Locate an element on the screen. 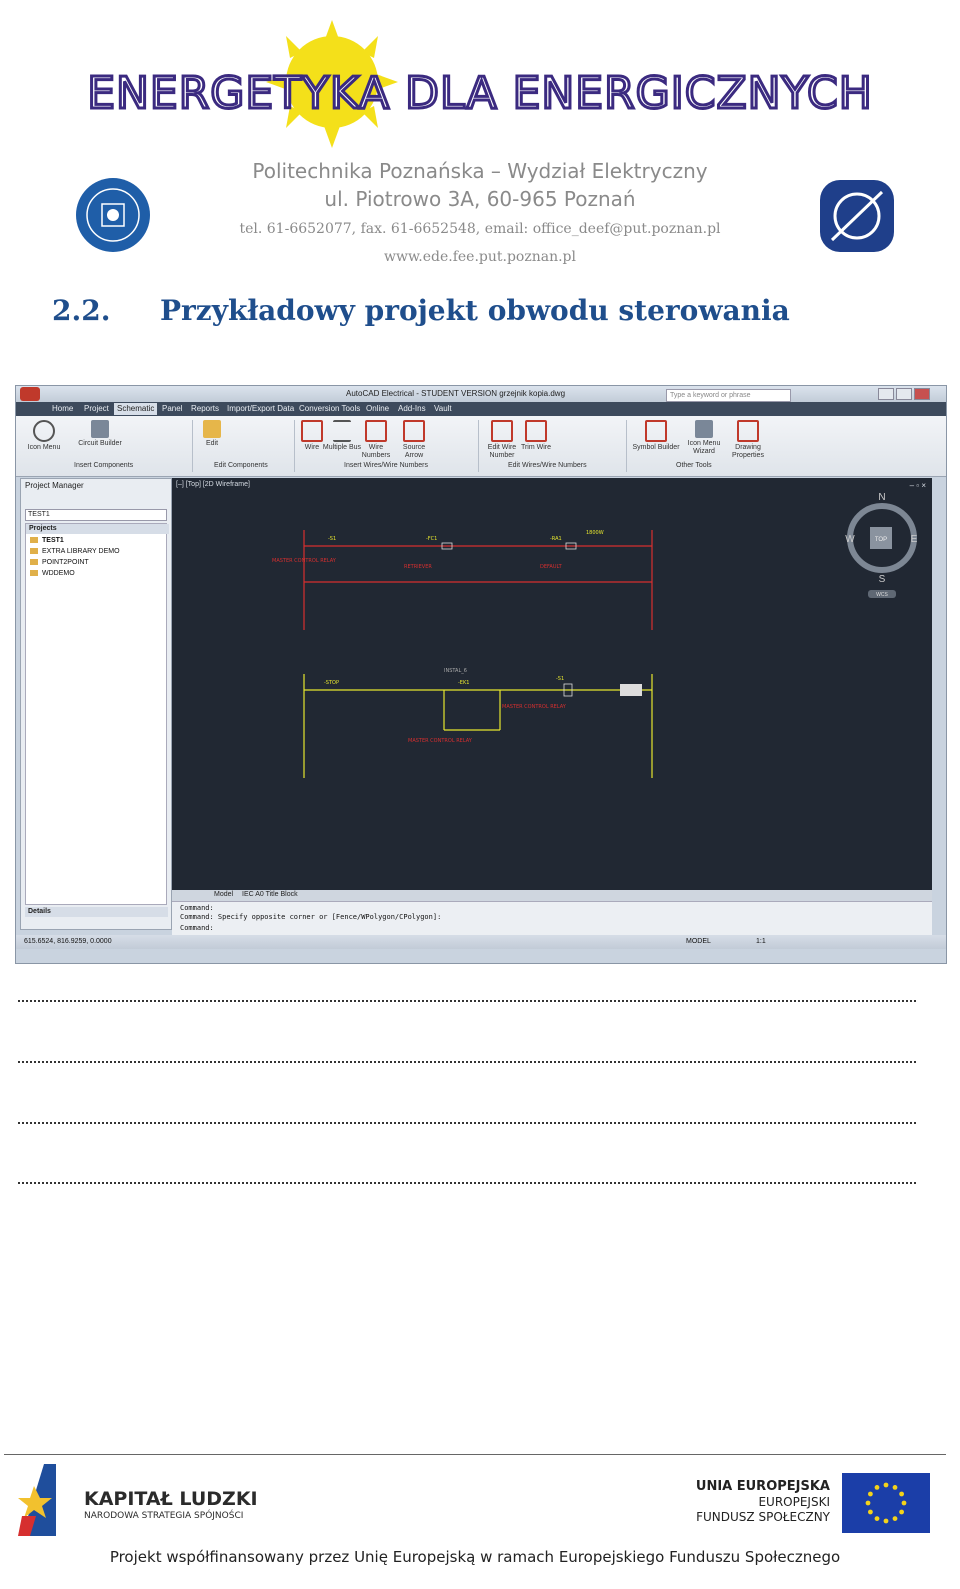 This screenshot has height=1589, width=960. tab-title-block: IEC A0 Title Block is located at coordinates (270, 894).